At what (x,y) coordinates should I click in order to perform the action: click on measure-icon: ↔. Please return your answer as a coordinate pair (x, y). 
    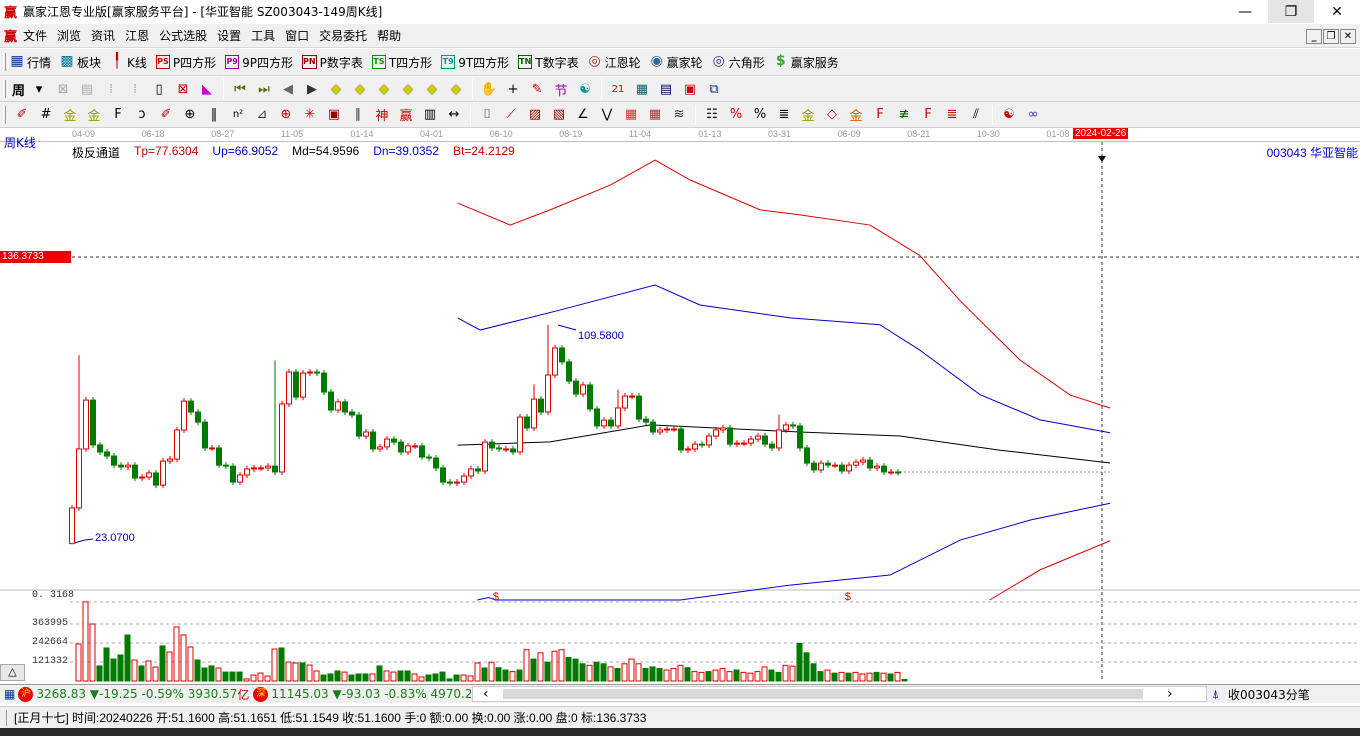
    Looking at the image, I should click on (454, 115).